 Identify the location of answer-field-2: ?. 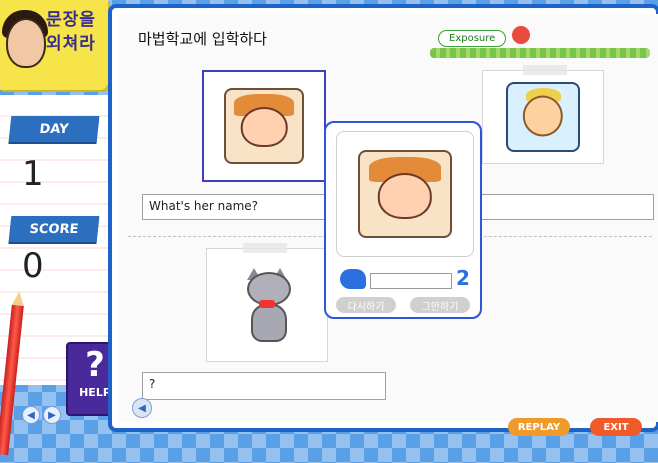
(264, 386).